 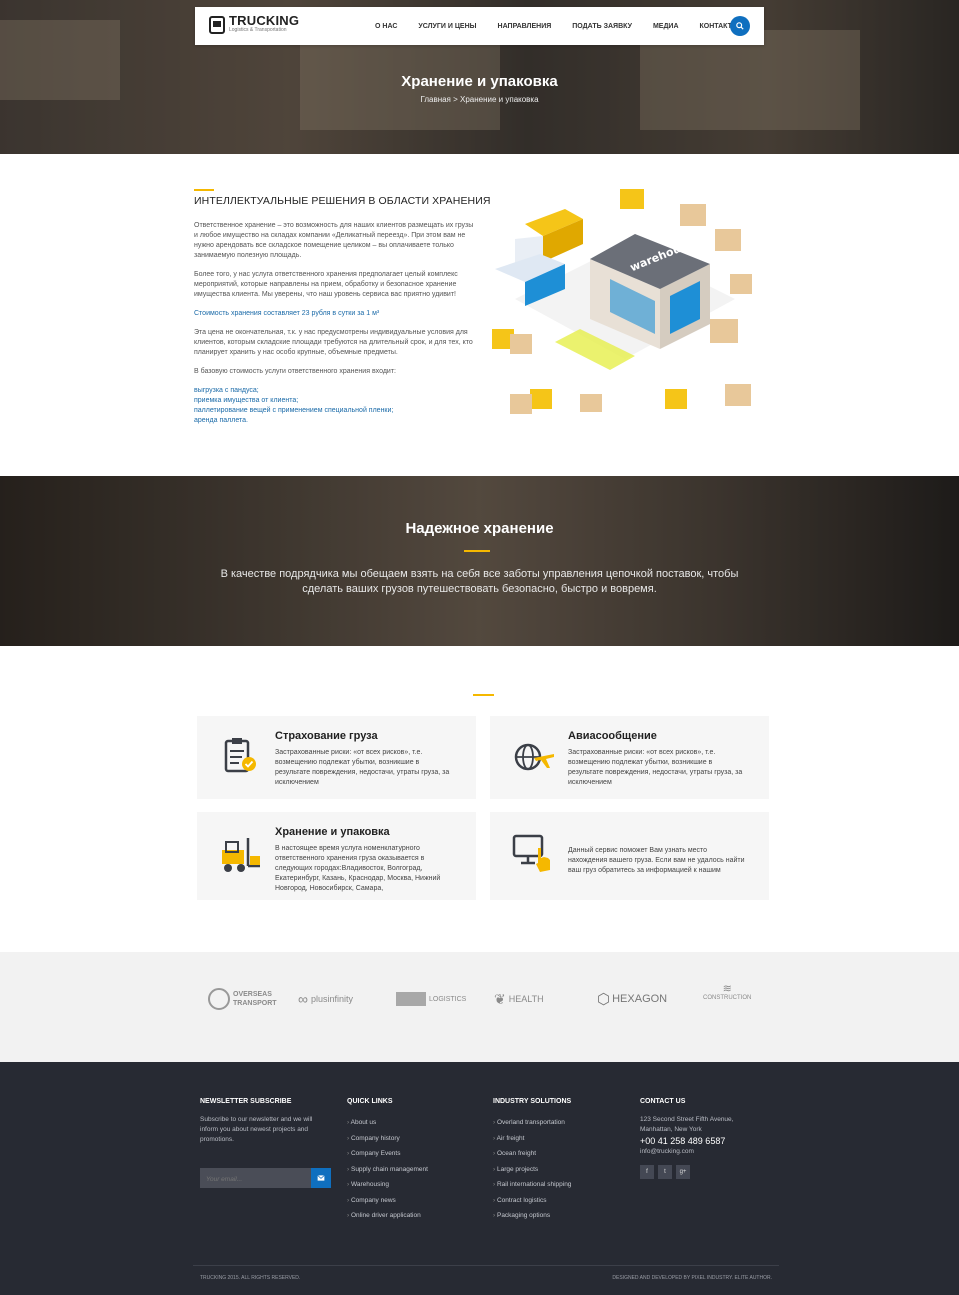 What do you see at coordinates (407, 1170) in the screenshot?
I see `footer-link: Supply chain management` at bounding box center [407, 1170].